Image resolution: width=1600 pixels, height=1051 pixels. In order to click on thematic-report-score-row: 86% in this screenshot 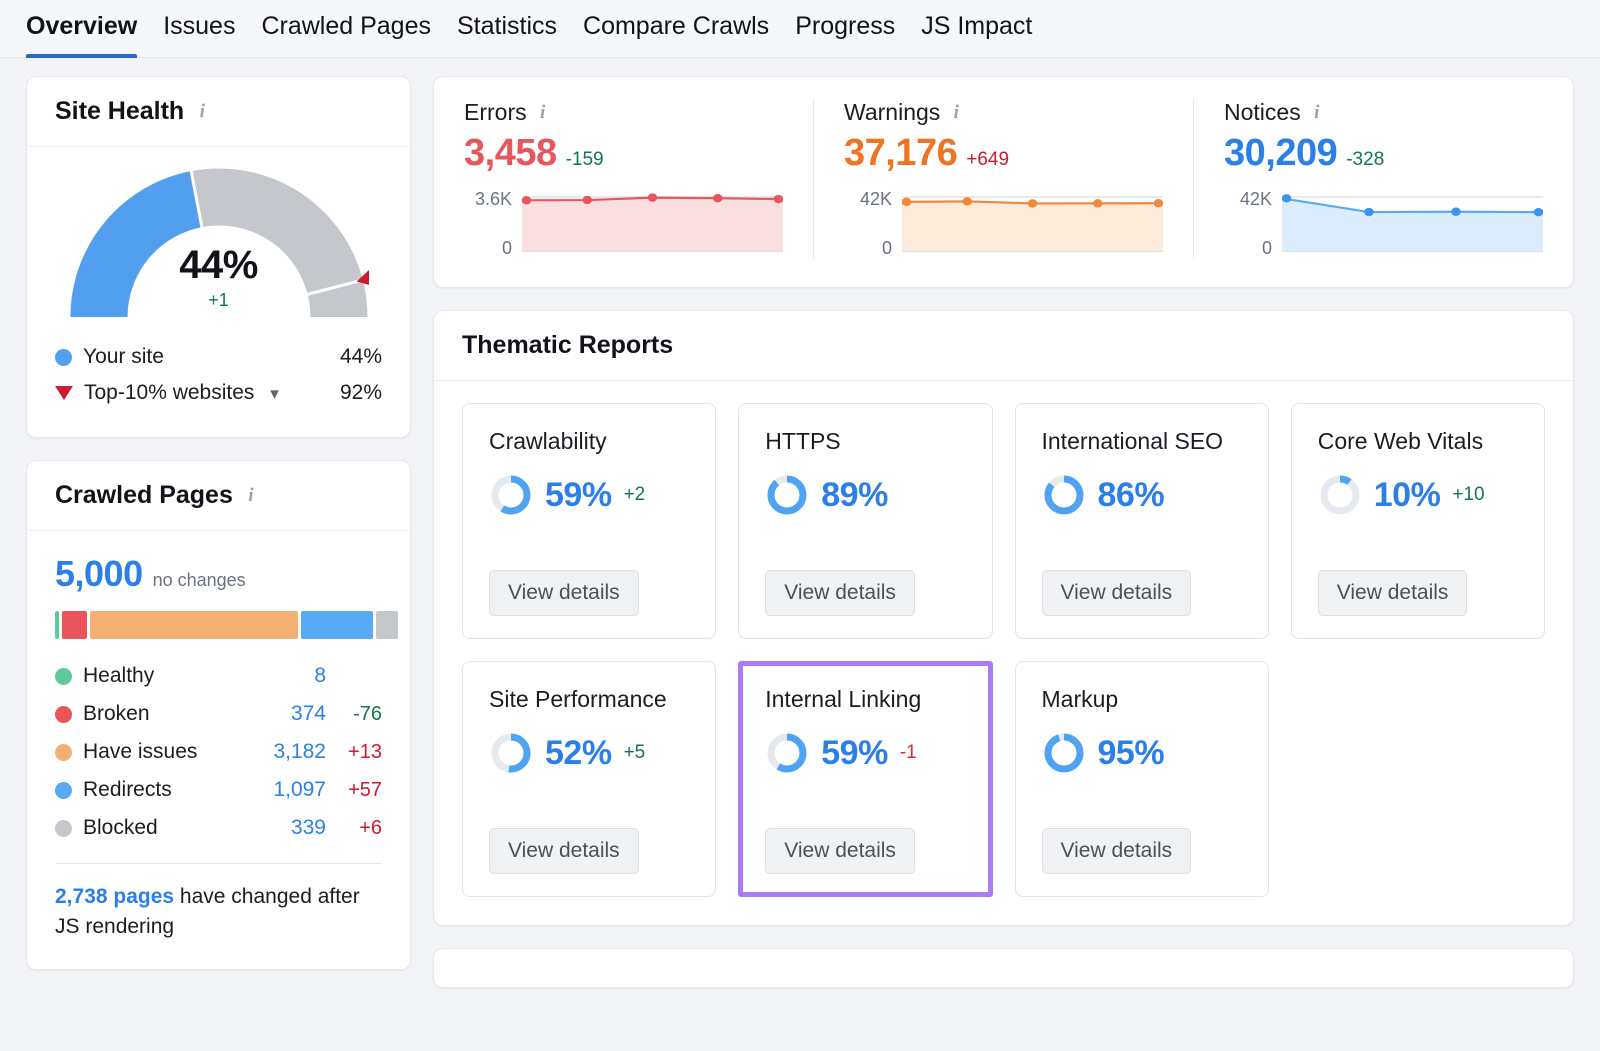, I will do `click(1142, 495)`.